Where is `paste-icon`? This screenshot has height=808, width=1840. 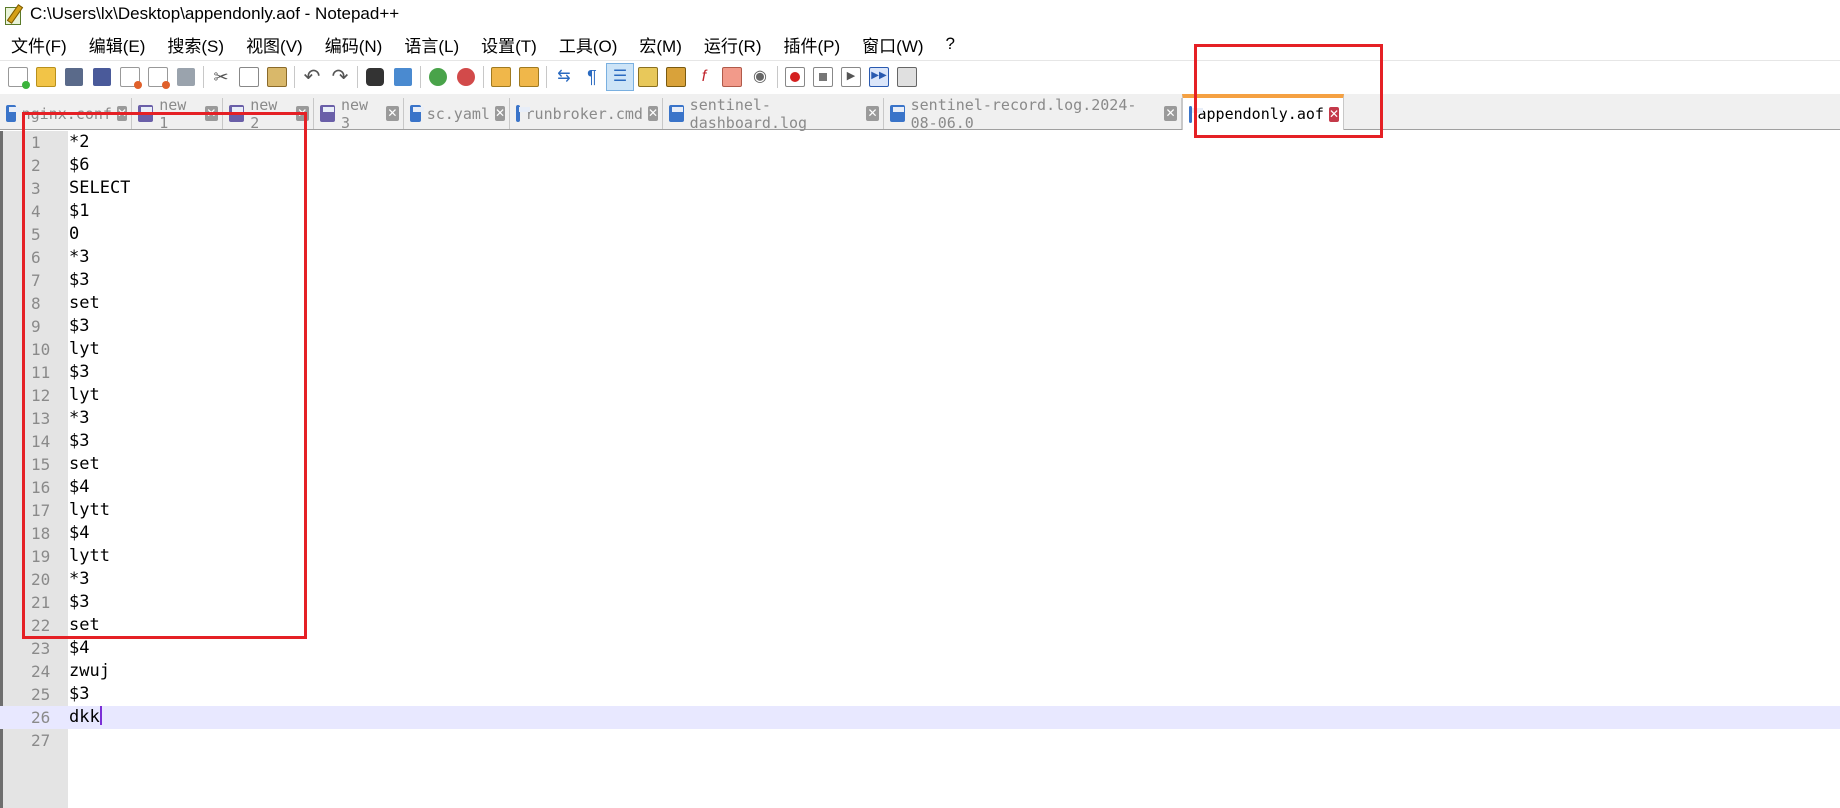
paste-icon is located at coordinates (277, 76).